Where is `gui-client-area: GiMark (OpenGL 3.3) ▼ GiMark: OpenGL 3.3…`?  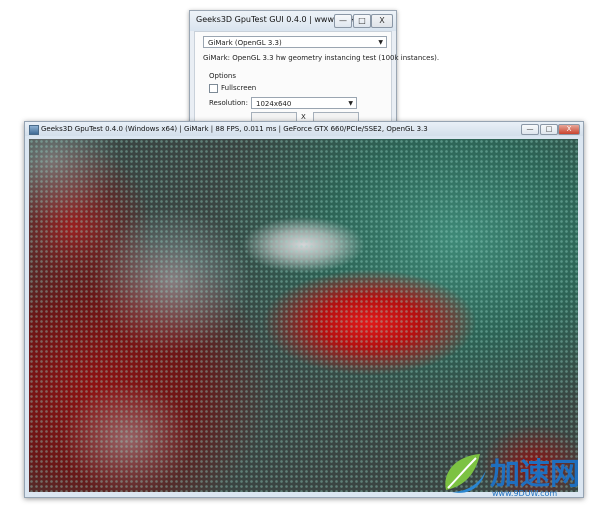
gui-client-area: GiMark (OpenGL 3.3) ▼ GiMark: OpenGL 3.3… is located at coordinates (316, 81).